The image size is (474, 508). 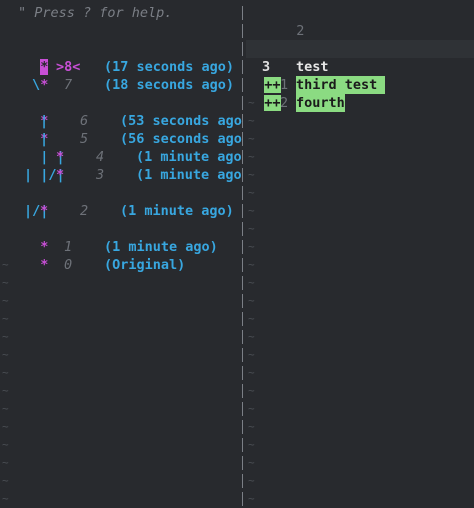 I want to click on line-number: 1, so click(x=284, y=85).